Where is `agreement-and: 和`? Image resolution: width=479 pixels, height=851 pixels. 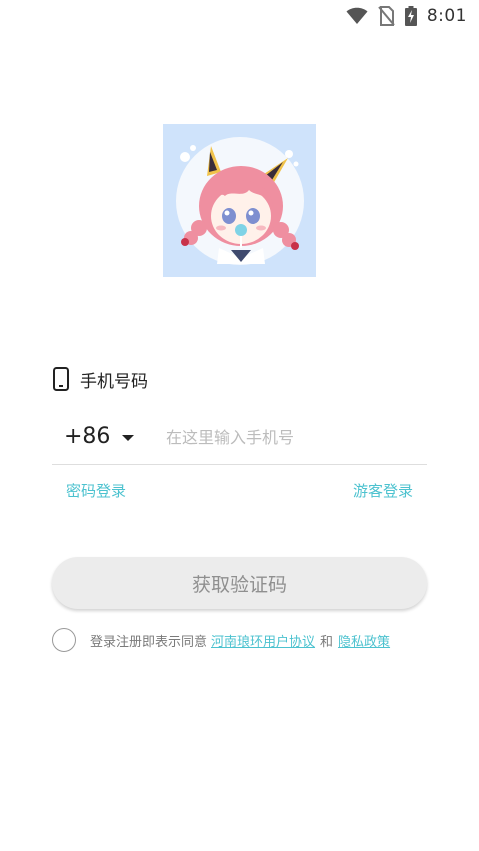
agreement-and: 和 is located at coordinates (327, 642).